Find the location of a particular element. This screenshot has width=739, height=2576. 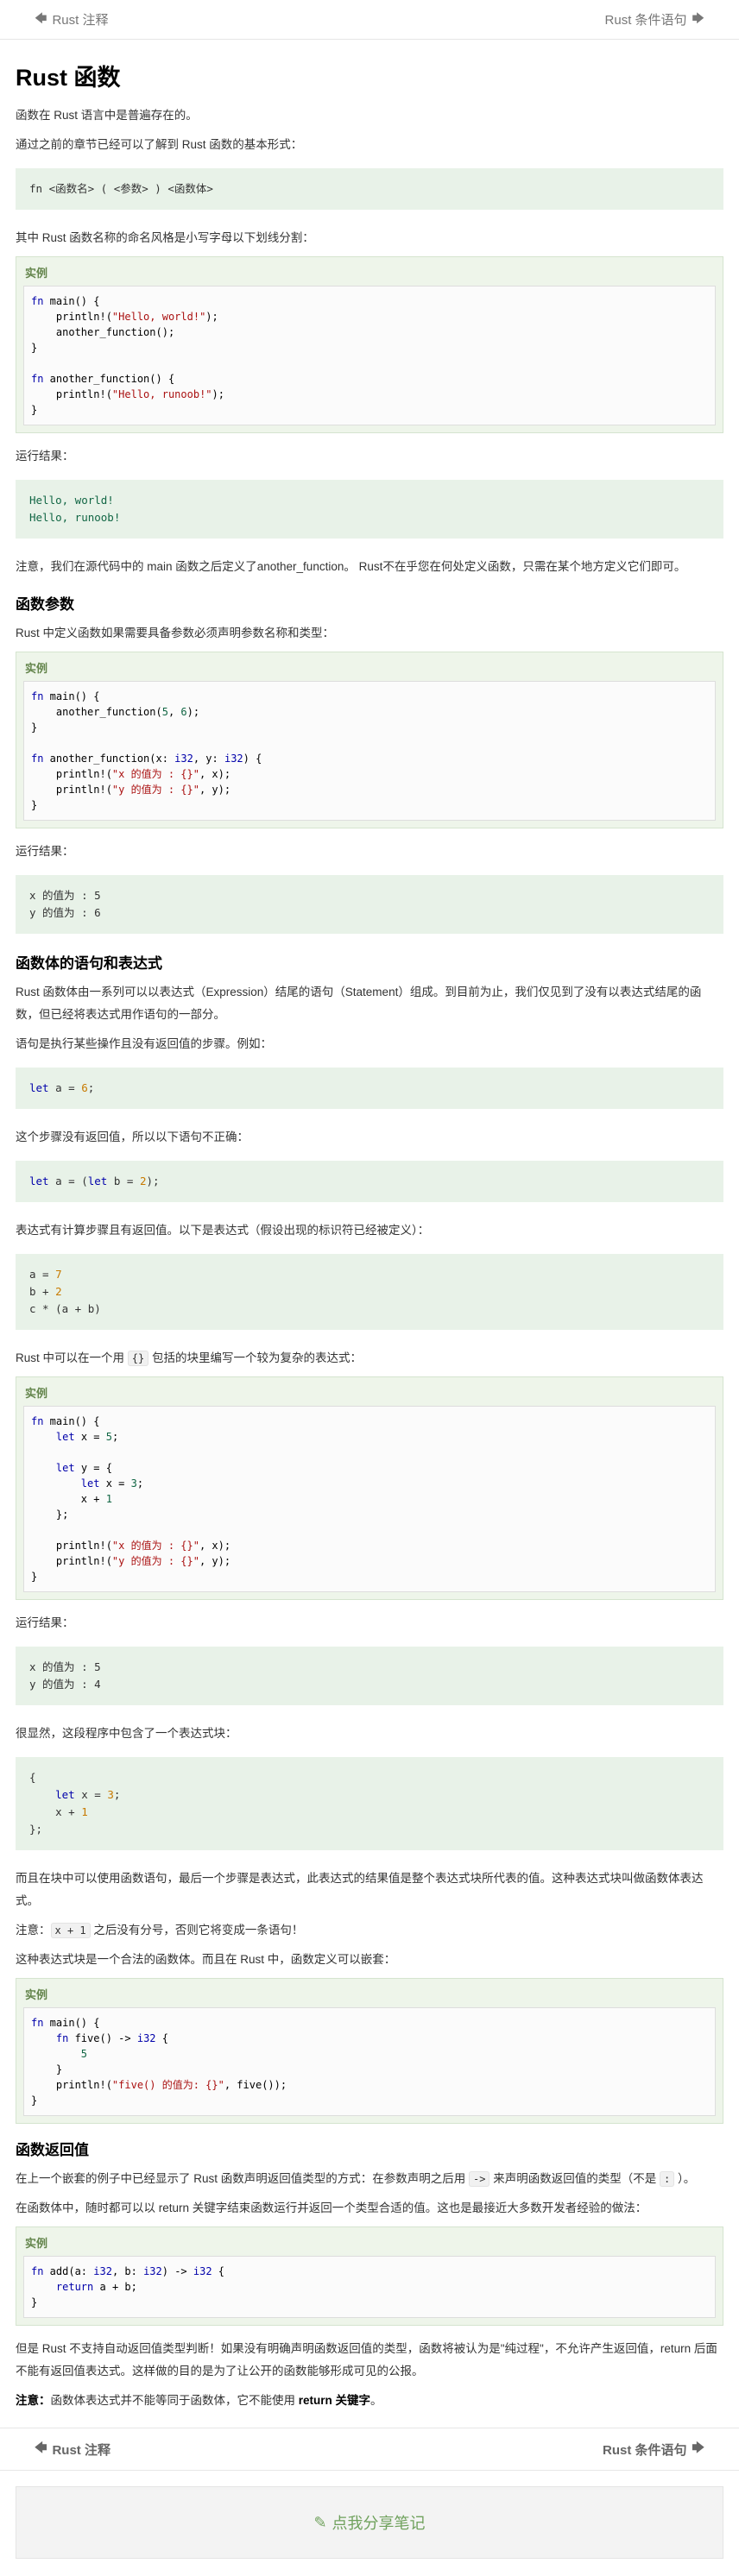

section-stmt-p8: 注意： x + 1 之后没有分号，否则它将变成一条语句！ is located at coordinates (369, 1930).